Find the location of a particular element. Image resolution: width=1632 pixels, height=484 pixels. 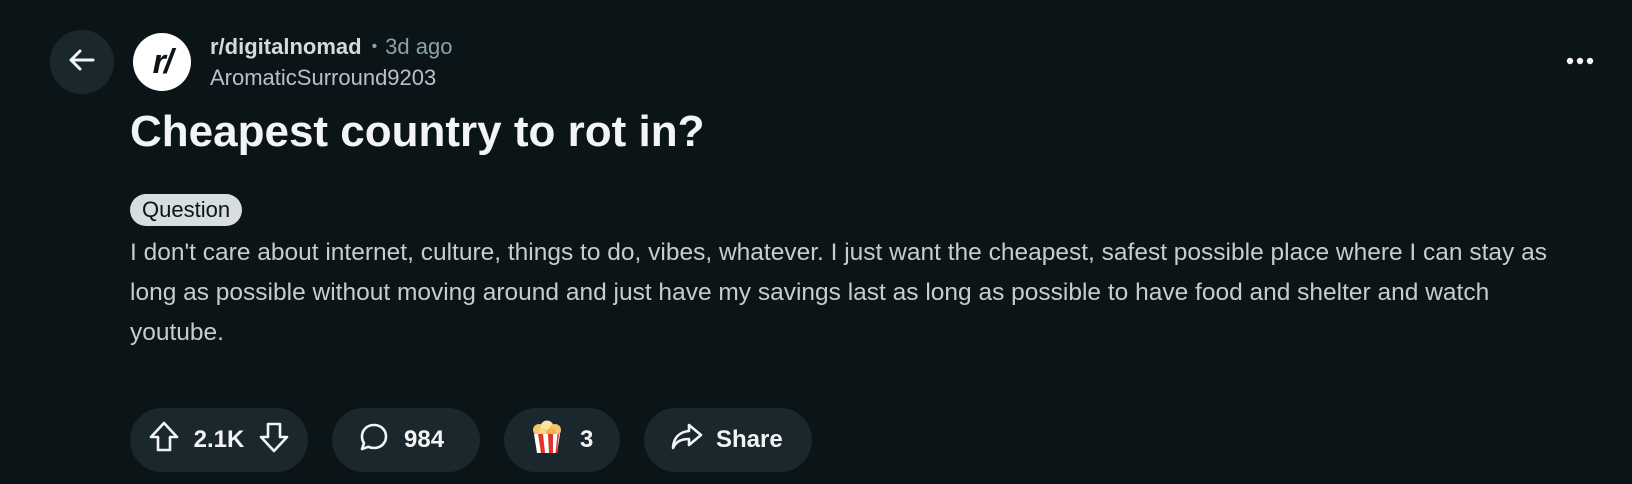

speech-bubble-icon is located at coordinates (374, 440).